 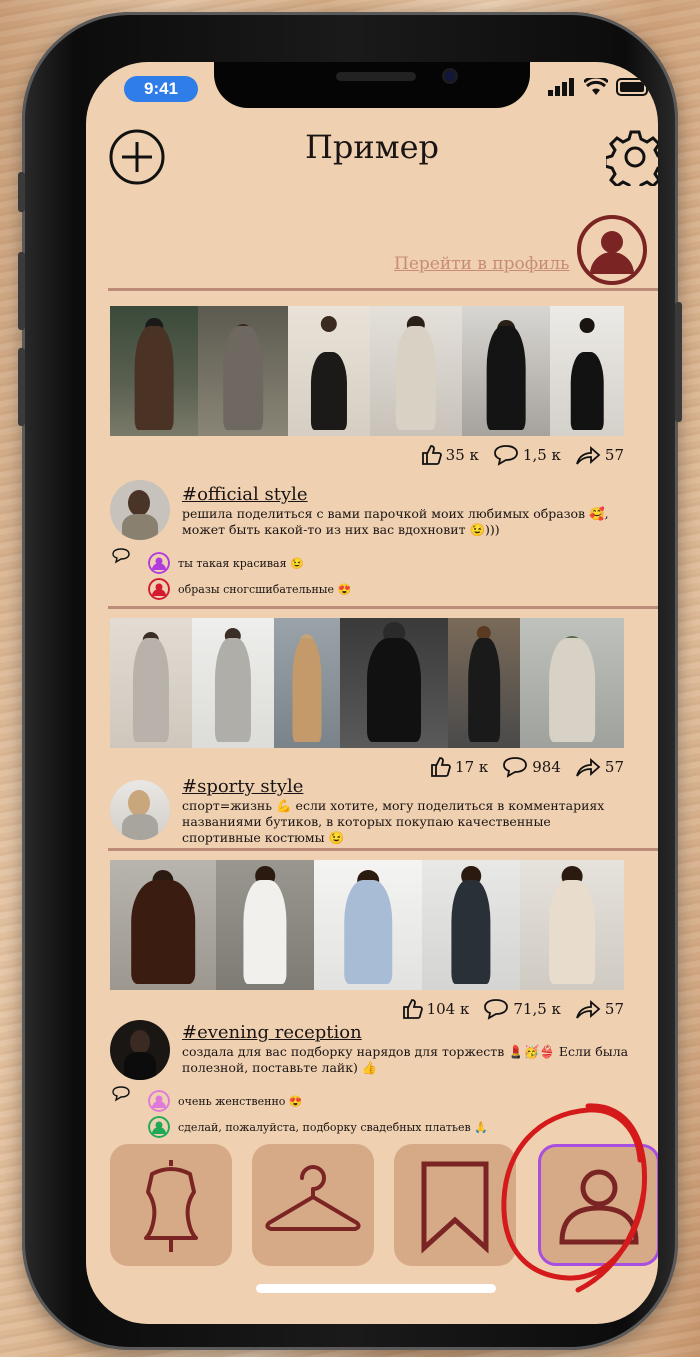 I want to click on comment-item: ты такая красивая 😉, so click(x=226, y=563).